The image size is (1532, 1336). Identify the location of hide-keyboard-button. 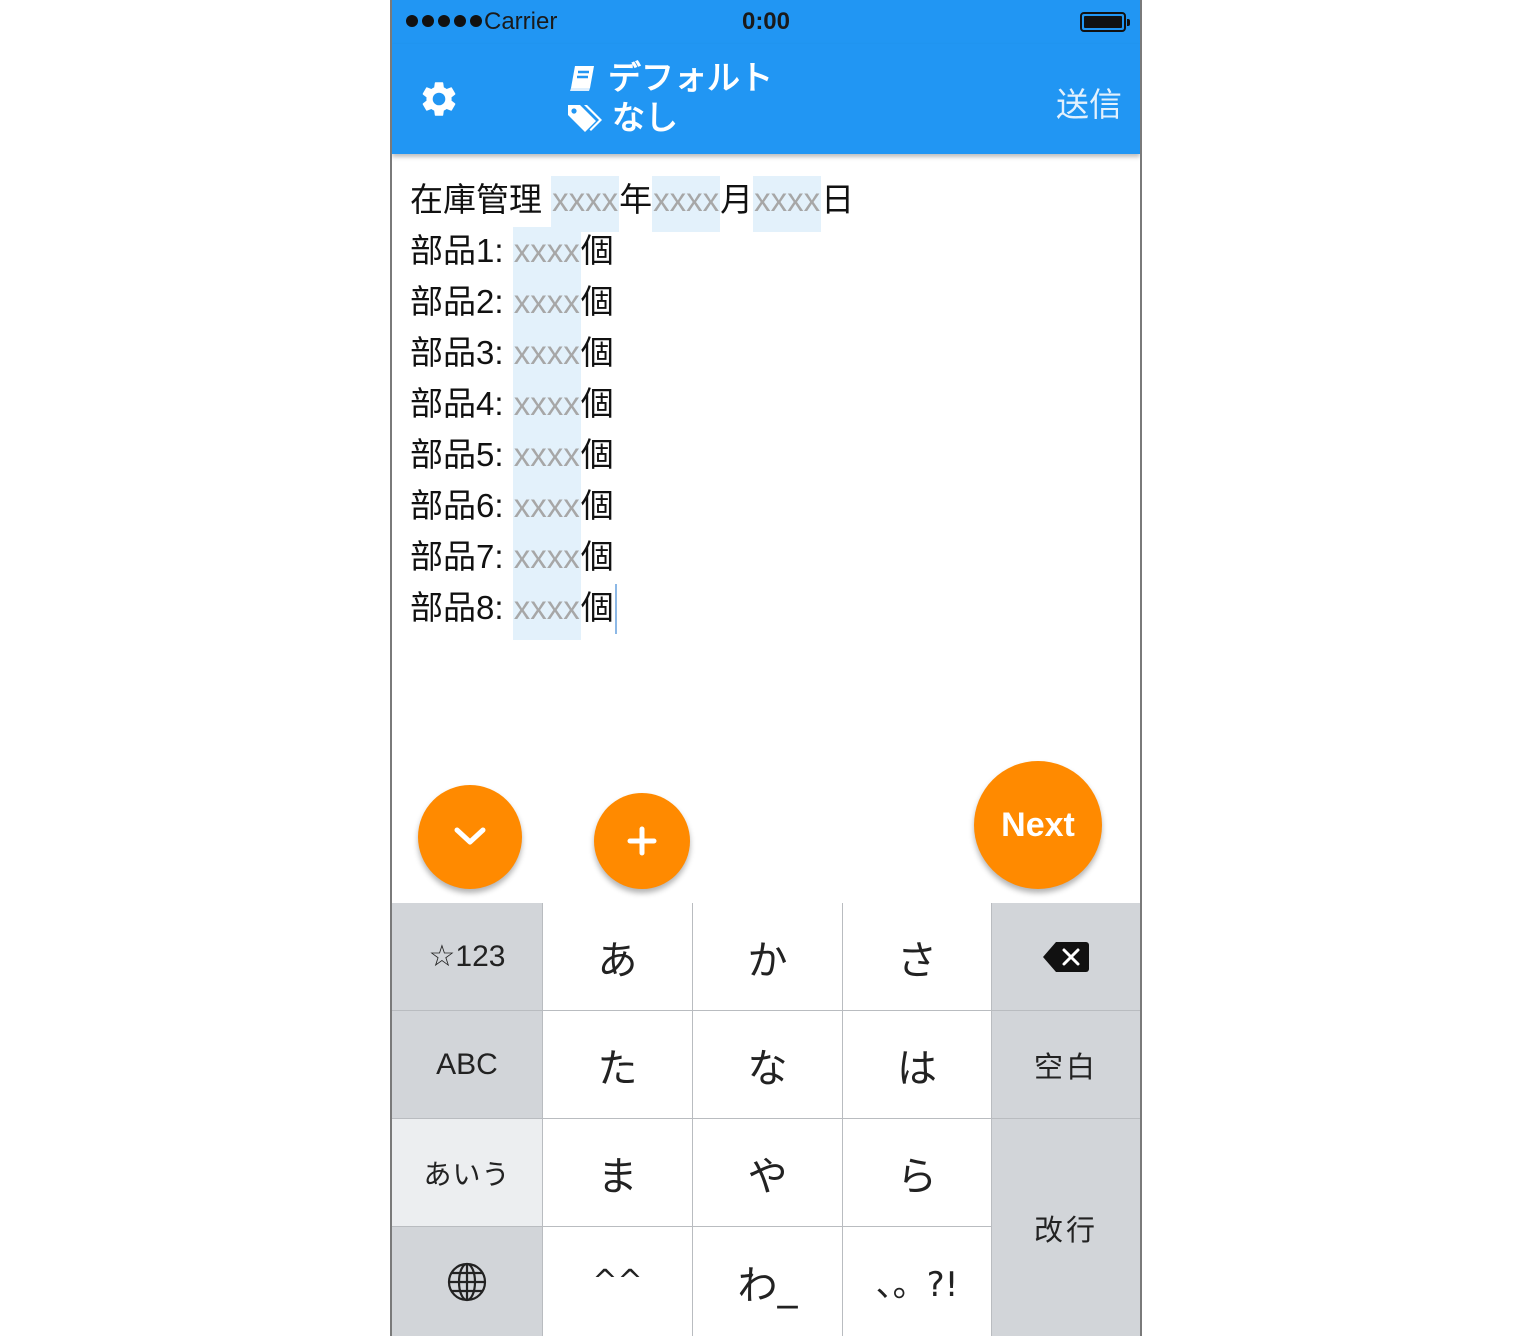
(470, 837).